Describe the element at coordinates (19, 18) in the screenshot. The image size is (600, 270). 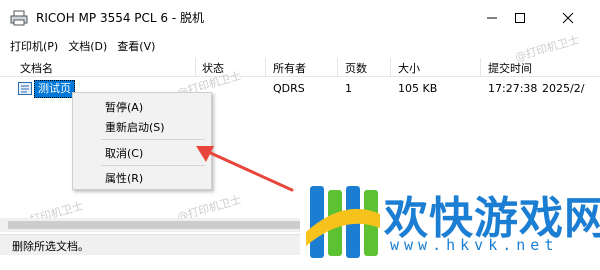
I see `printer-icon` at that location.